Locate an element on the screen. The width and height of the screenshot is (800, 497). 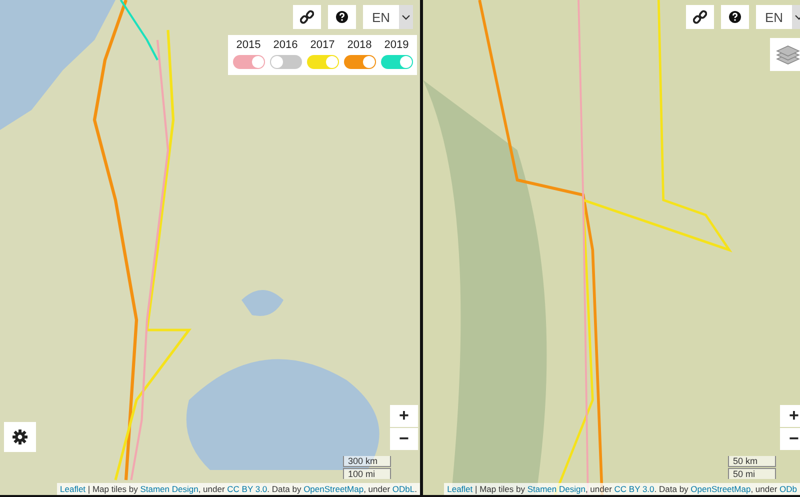
caret-icon is located at coordinates (406, 17).